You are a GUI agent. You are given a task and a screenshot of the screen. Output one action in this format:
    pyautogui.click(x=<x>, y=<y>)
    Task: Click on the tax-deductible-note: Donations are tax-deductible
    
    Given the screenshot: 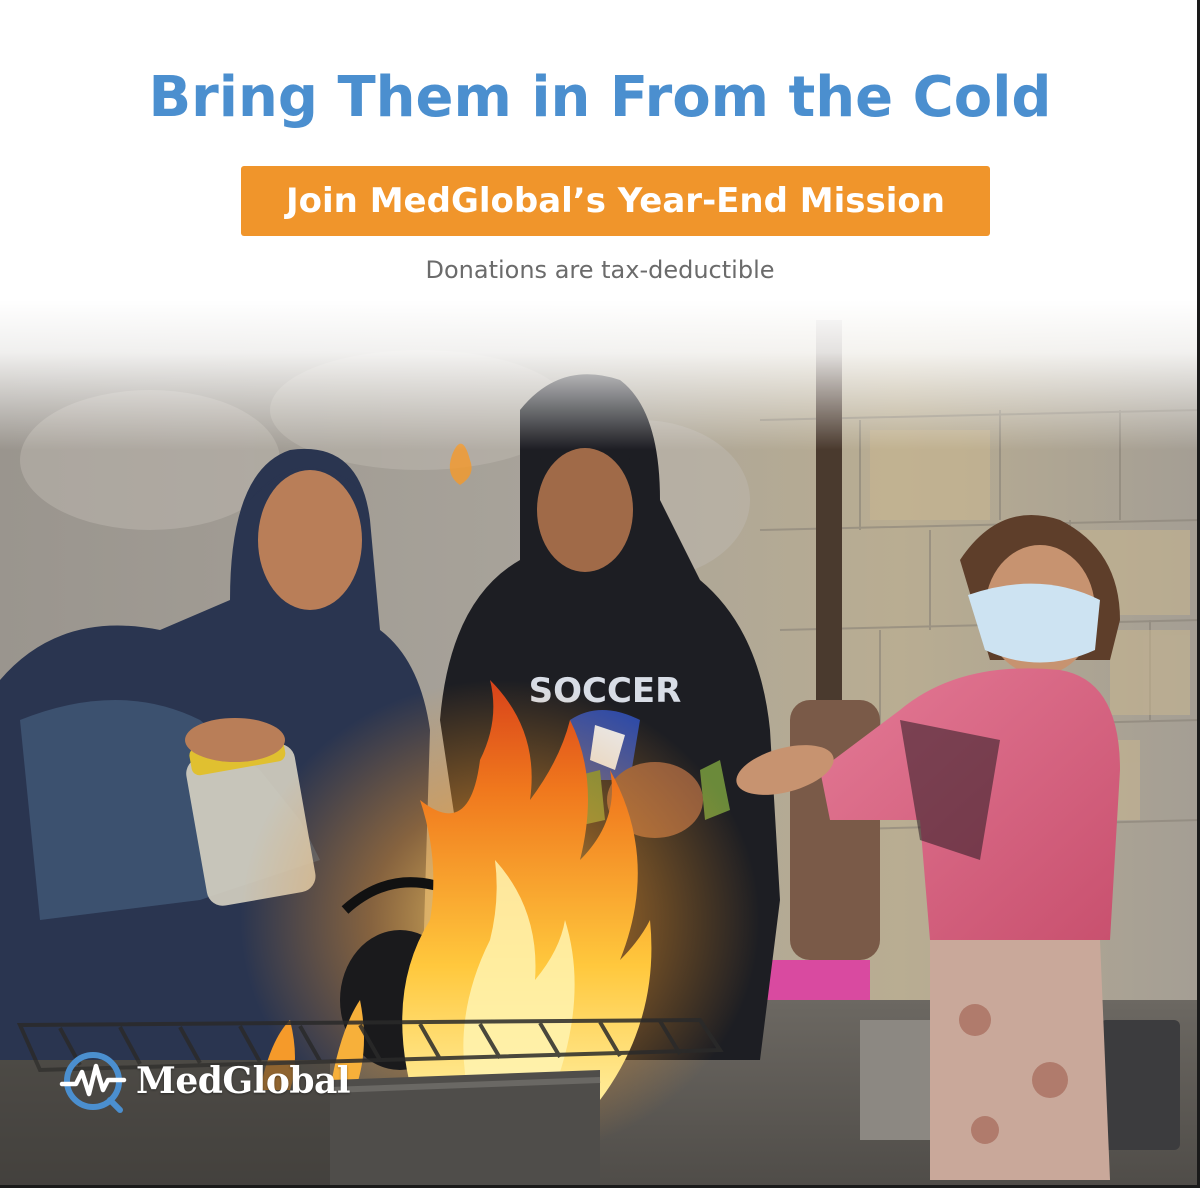 What is the action you would take?
    pyautogui.click(x=600, y=270)
    